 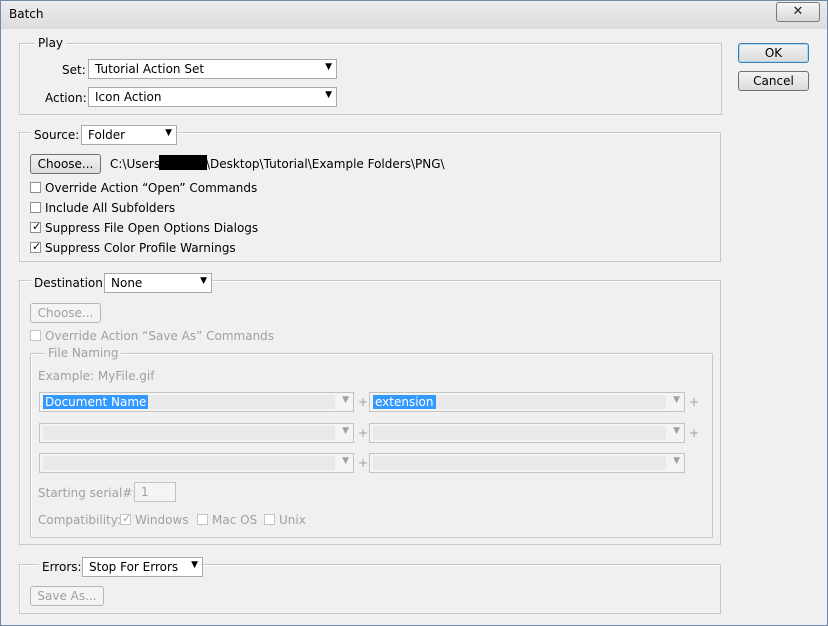 I want to click on naming-field-3: ▼, so click(x=196, y=433).